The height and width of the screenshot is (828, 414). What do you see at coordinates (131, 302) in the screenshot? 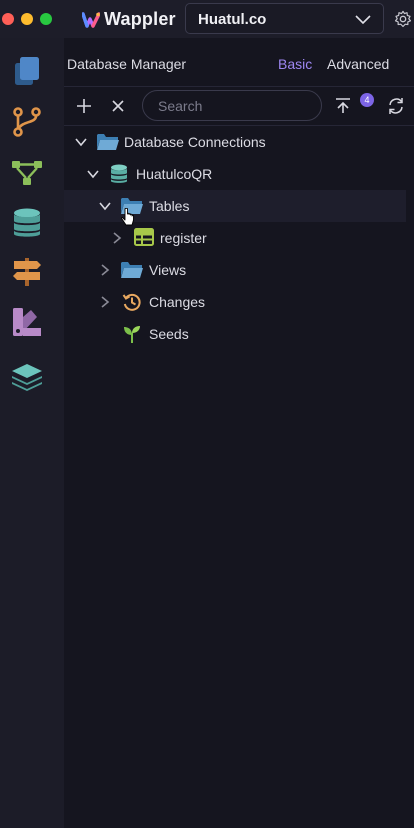
I see `history-icon` at bounding box center [131, 302].